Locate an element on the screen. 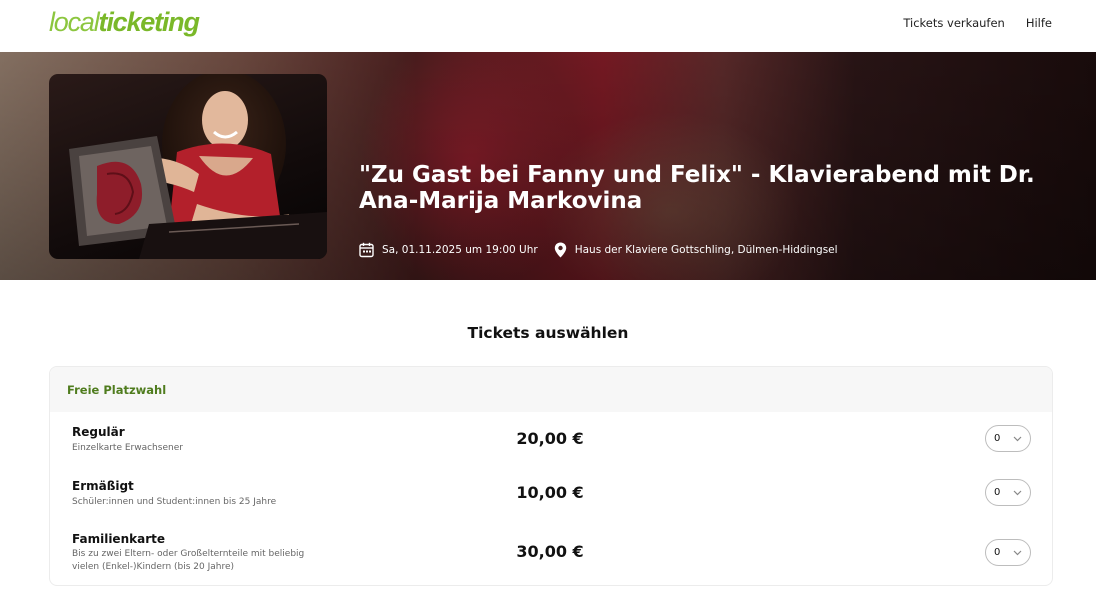 This screenshot has width=1096, height=596. ticket-description: Einzelkarte Erwachsener is located at coordinates (127, 448).